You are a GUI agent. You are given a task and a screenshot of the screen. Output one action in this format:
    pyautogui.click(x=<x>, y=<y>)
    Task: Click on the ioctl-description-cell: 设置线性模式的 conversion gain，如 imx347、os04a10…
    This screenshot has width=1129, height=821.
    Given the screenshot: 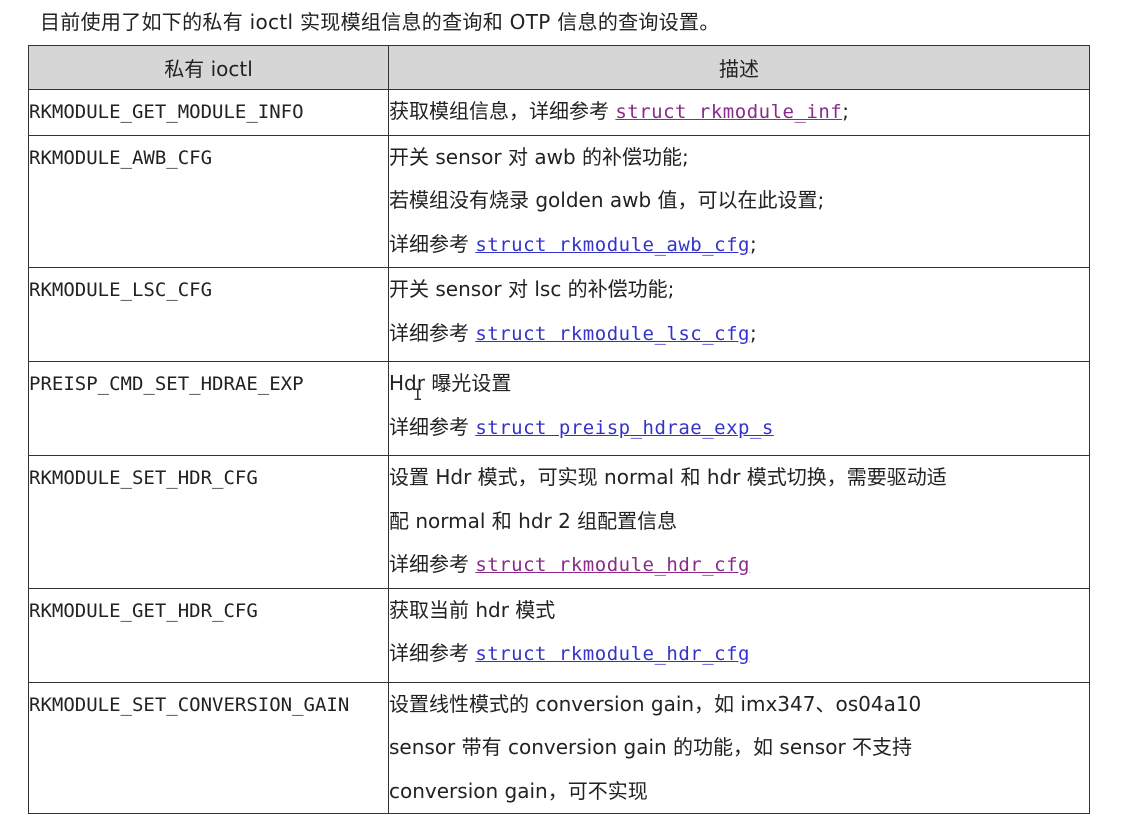 What is the action you would take?
    pyautogui.click(x=739, y=747)
    